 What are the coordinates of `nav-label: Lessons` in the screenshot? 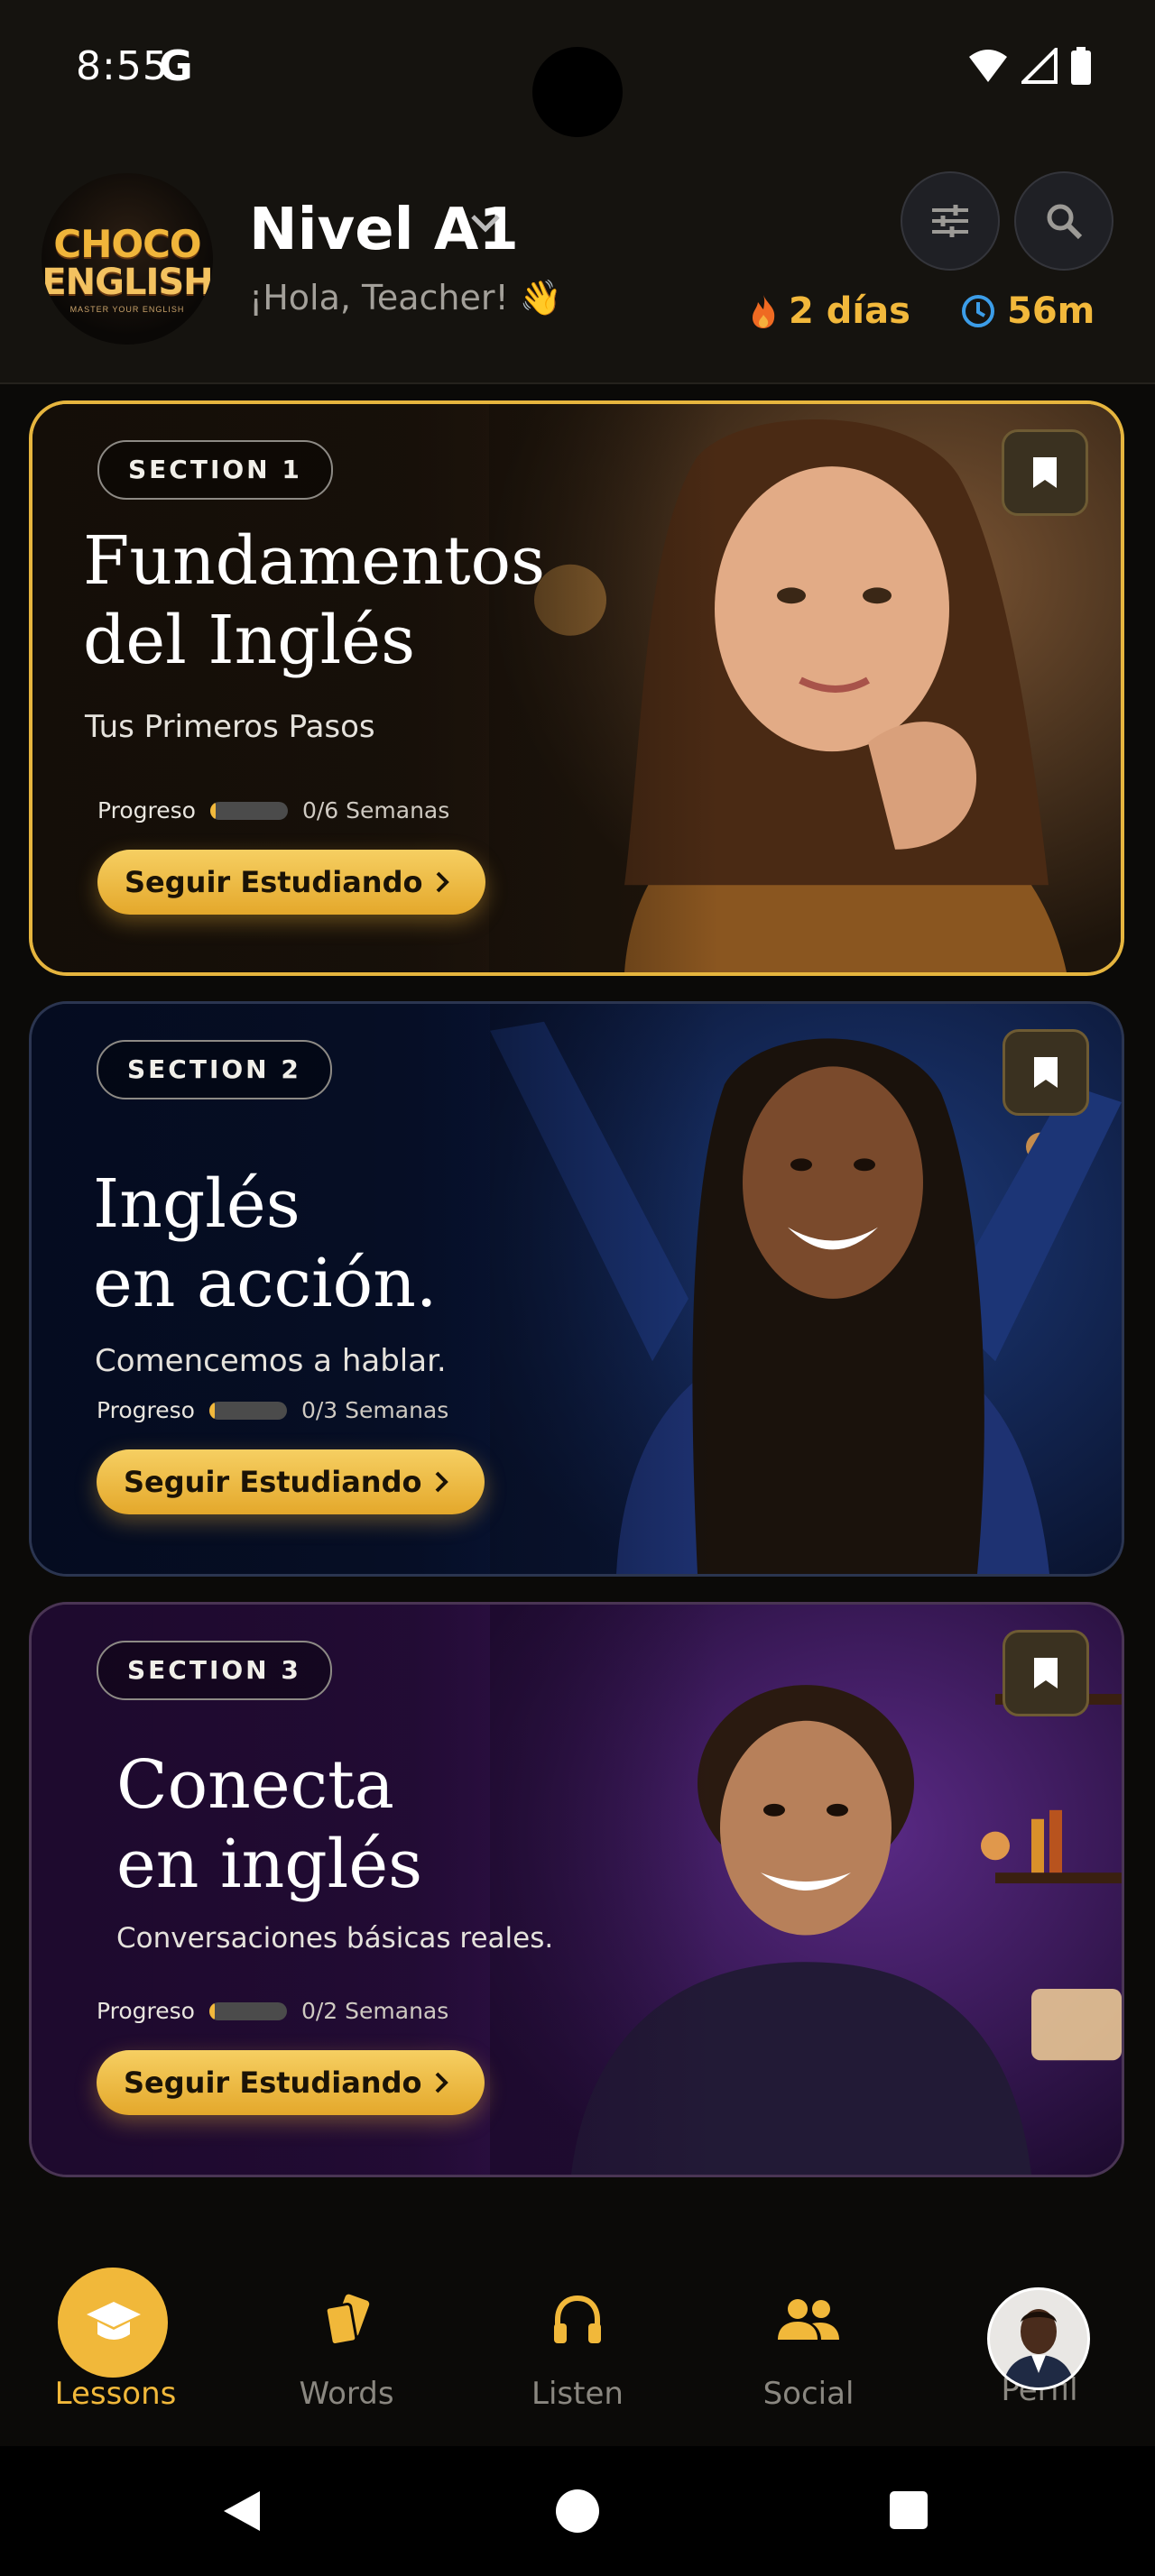 It's located at (115, 2394).